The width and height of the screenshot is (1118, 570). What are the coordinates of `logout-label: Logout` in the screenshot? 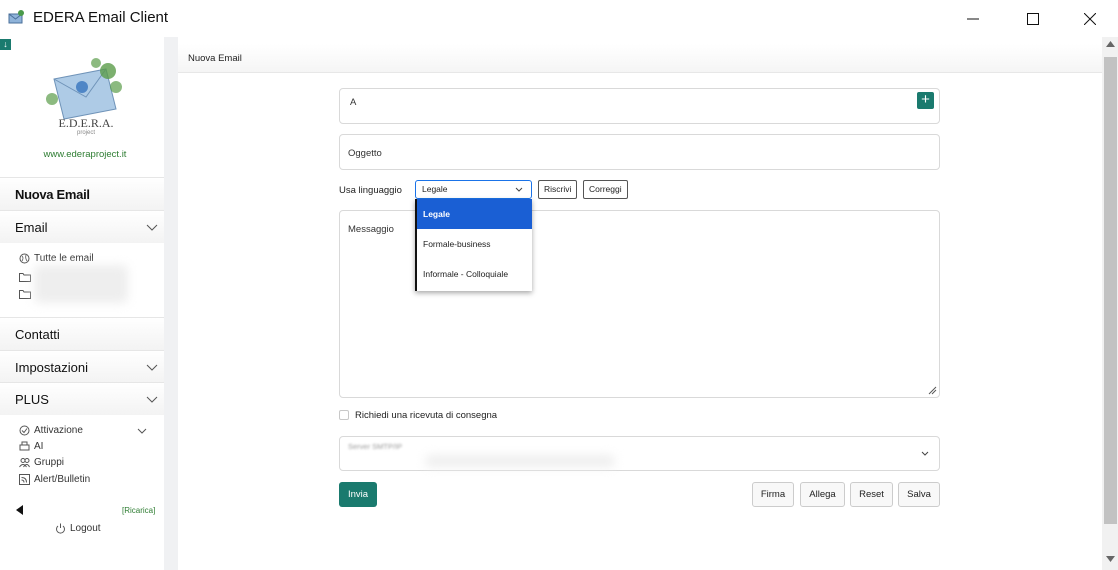 It's located at (85, 528).